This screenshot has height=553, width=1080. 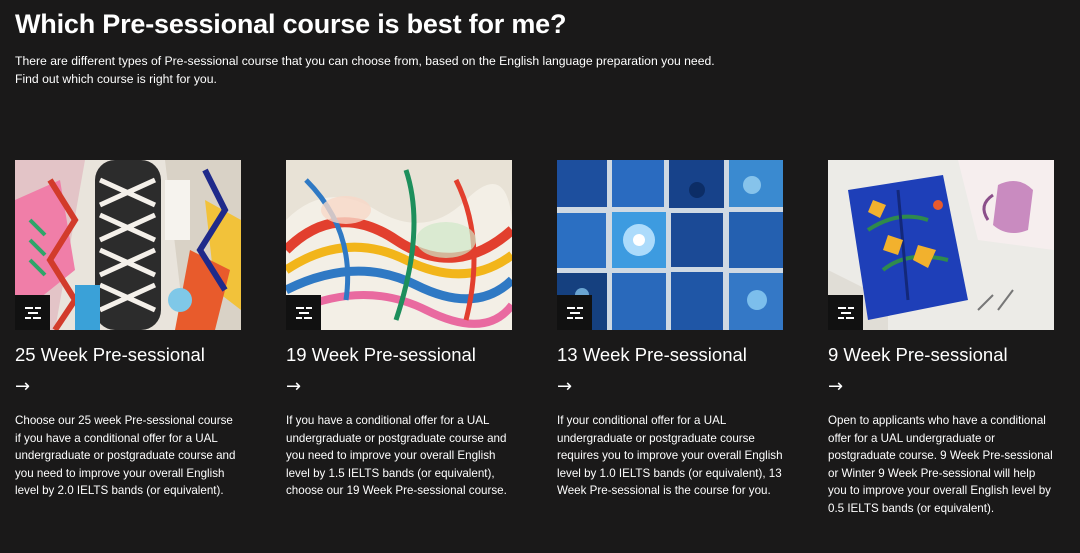 What do you see at coordinates (128, 245) in the screenshot?
I see `course-image-25-week` at bounding box center [128, 245].